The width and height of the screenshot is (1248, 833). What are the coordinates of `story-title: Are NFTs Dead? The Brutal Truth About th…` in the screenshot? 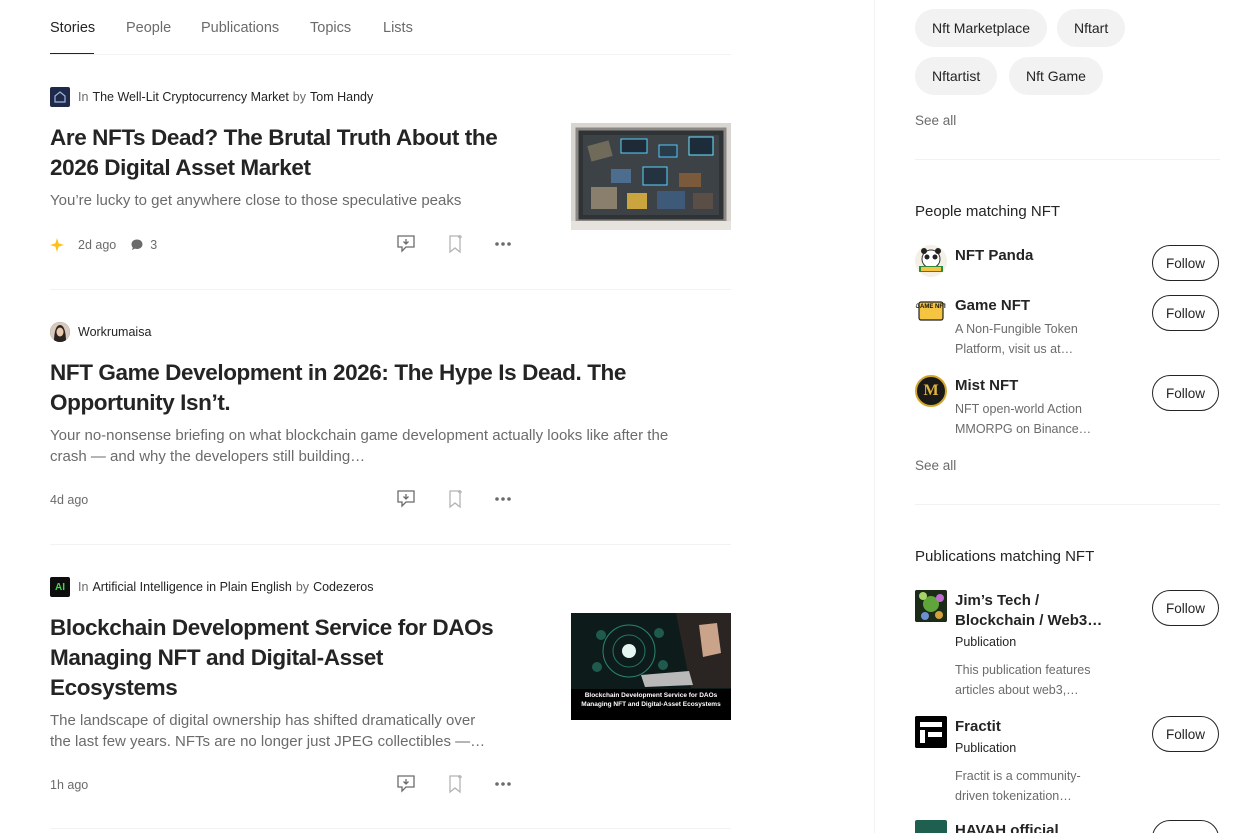 It's located at (274, 153).